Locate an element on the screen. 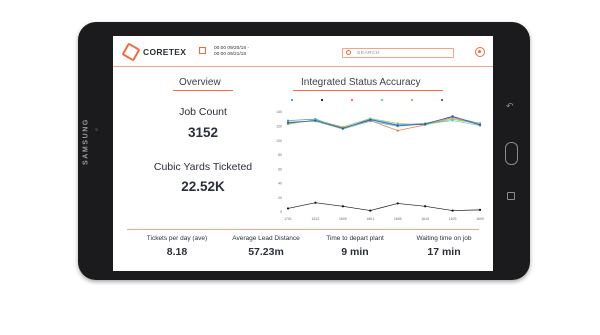 The width and height of the screenshot is (600, 335). camera-icon is located at coordinates (96, 129).